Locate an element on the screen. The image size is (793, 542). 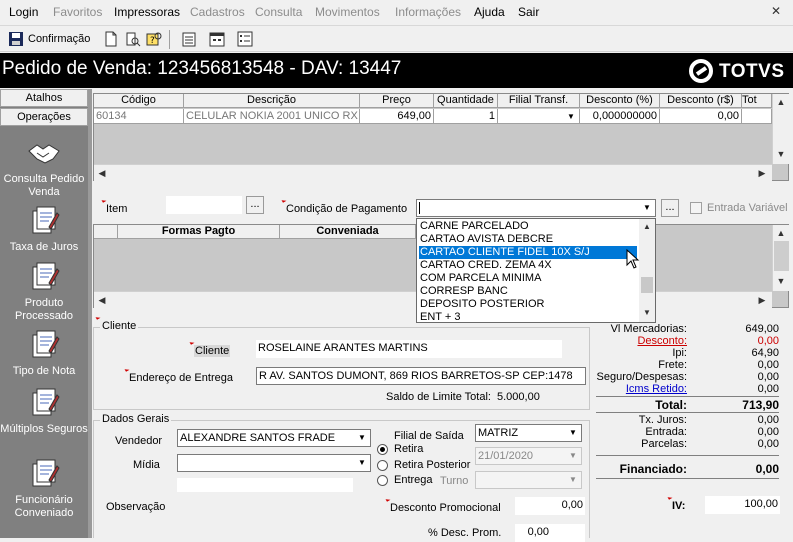
dropdown-option-selected: CARTAO CLIENTE FIDEL 10X S/J is located at coordinates (528, 252).